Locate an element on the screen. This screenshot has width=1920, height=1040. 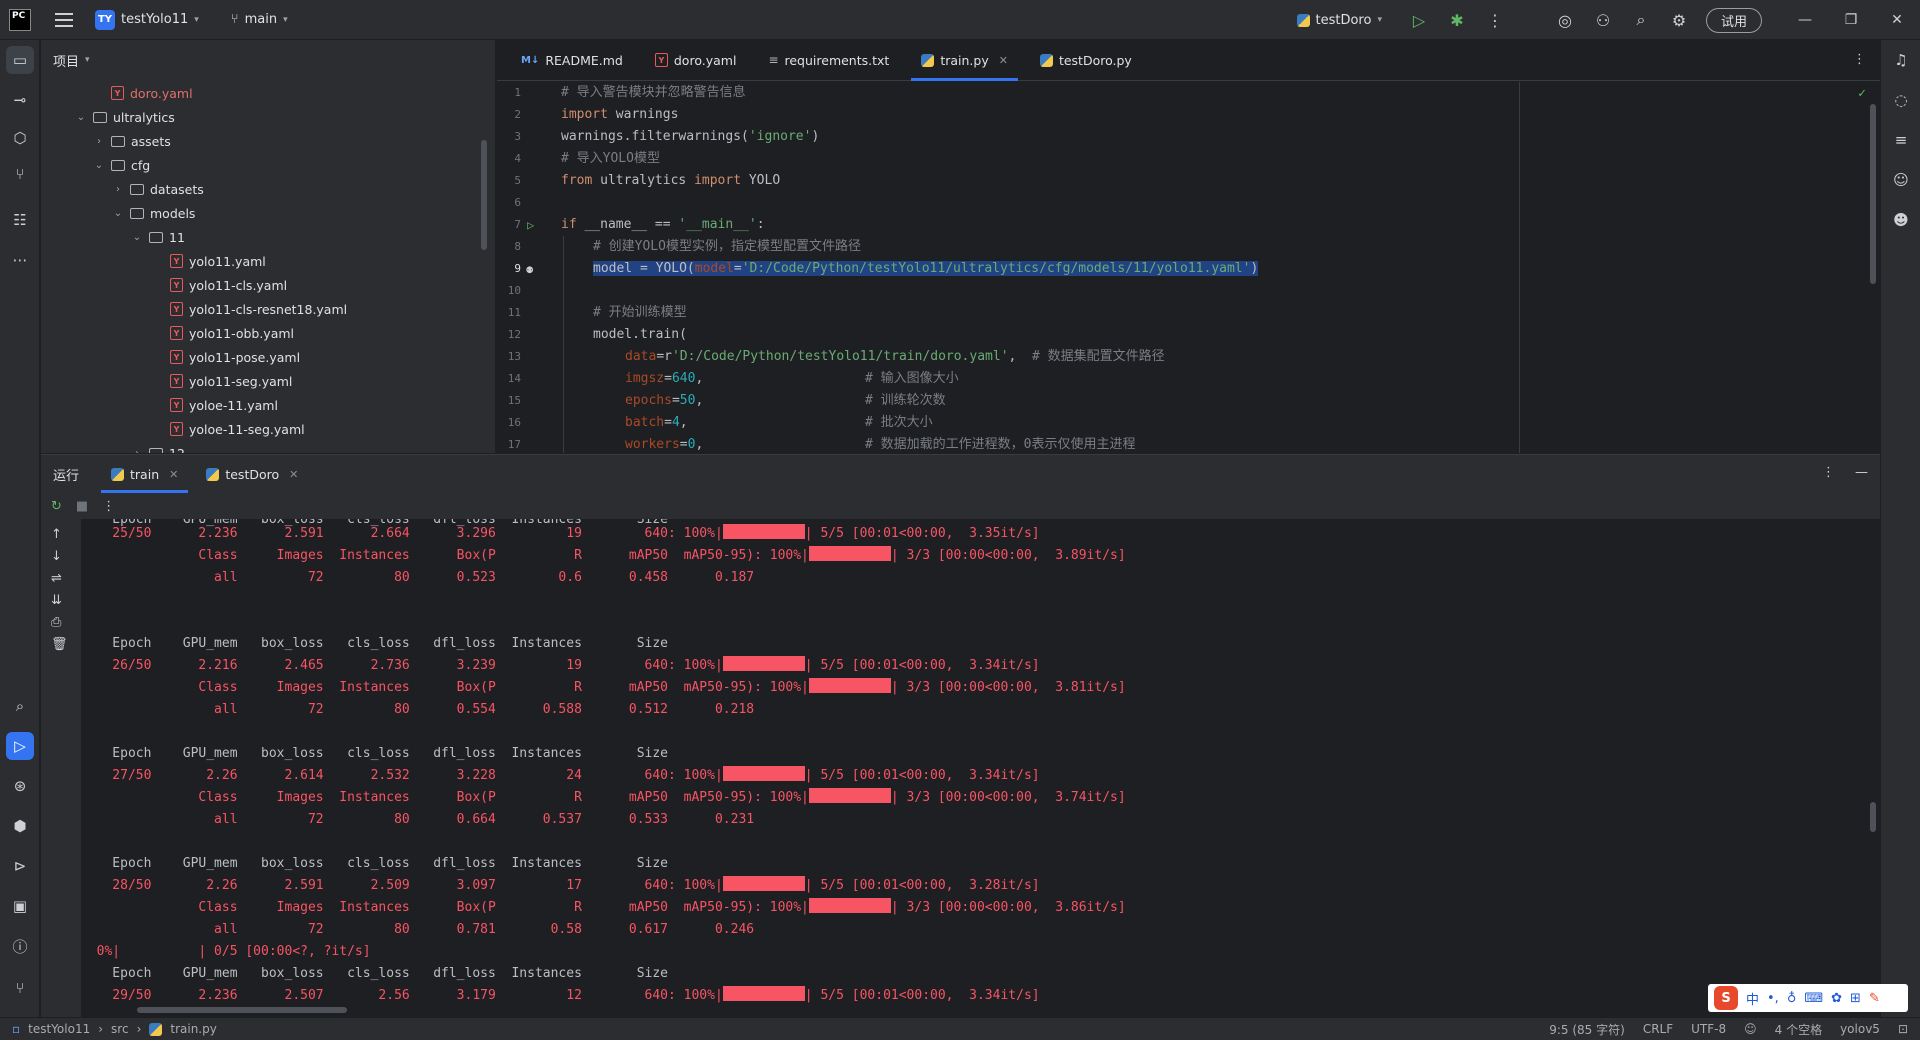
clear-trash-icon: 🗑 is located at coordinates (59, 644).